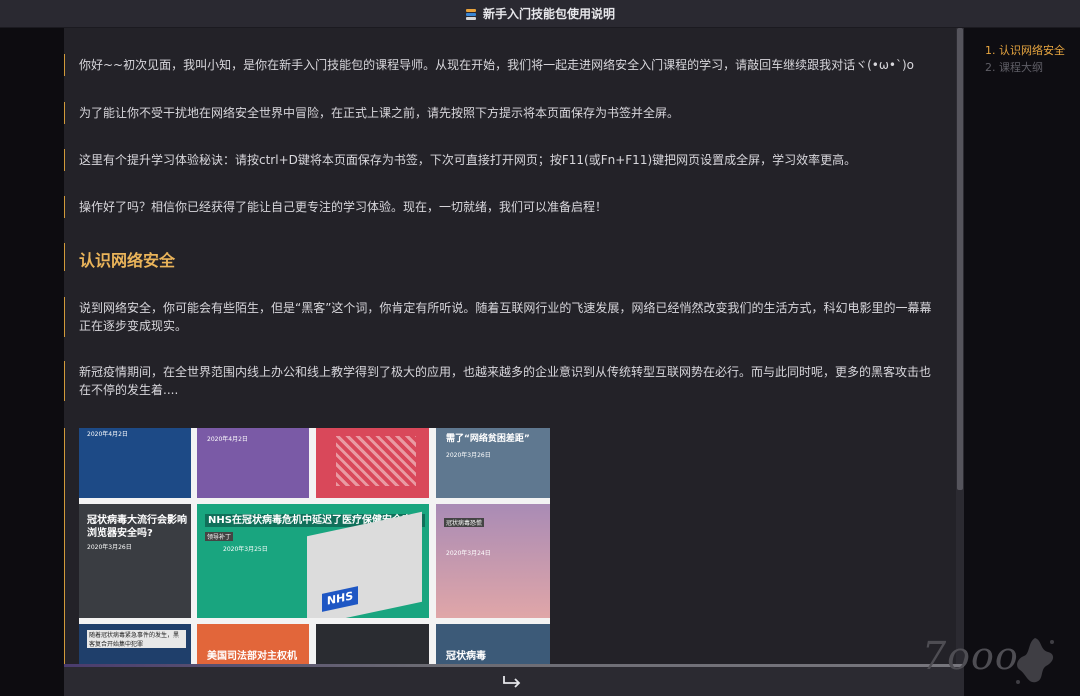 This screenshot has width=1080, height=696. What do you see at coordinates (493, 561) in the screenshot?
I see `news-tile: 冠状病毒恐慌 2020年3月24日` at bounding box center [493, 561].